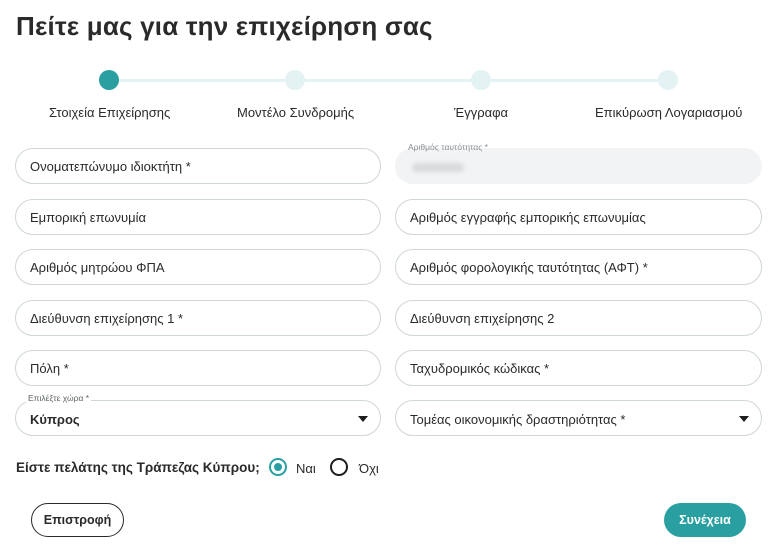 The height and width of the screenshot is (557, 778). Describe the element at coordinates (278, 467) in the screenshot. I see `radio-yes` at that location.